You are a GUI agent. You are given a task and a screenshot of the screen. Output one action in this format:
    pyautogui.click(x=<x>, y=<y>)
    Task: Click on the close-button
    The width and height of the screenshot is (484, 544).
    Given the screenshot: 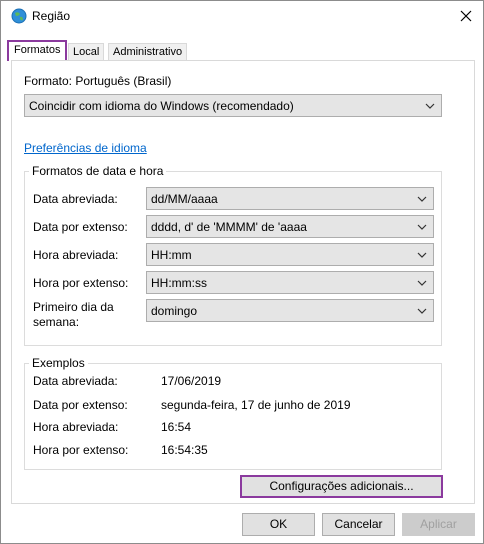 What is the action you would take?
    pyautogui.click(x=466, y=16)
    